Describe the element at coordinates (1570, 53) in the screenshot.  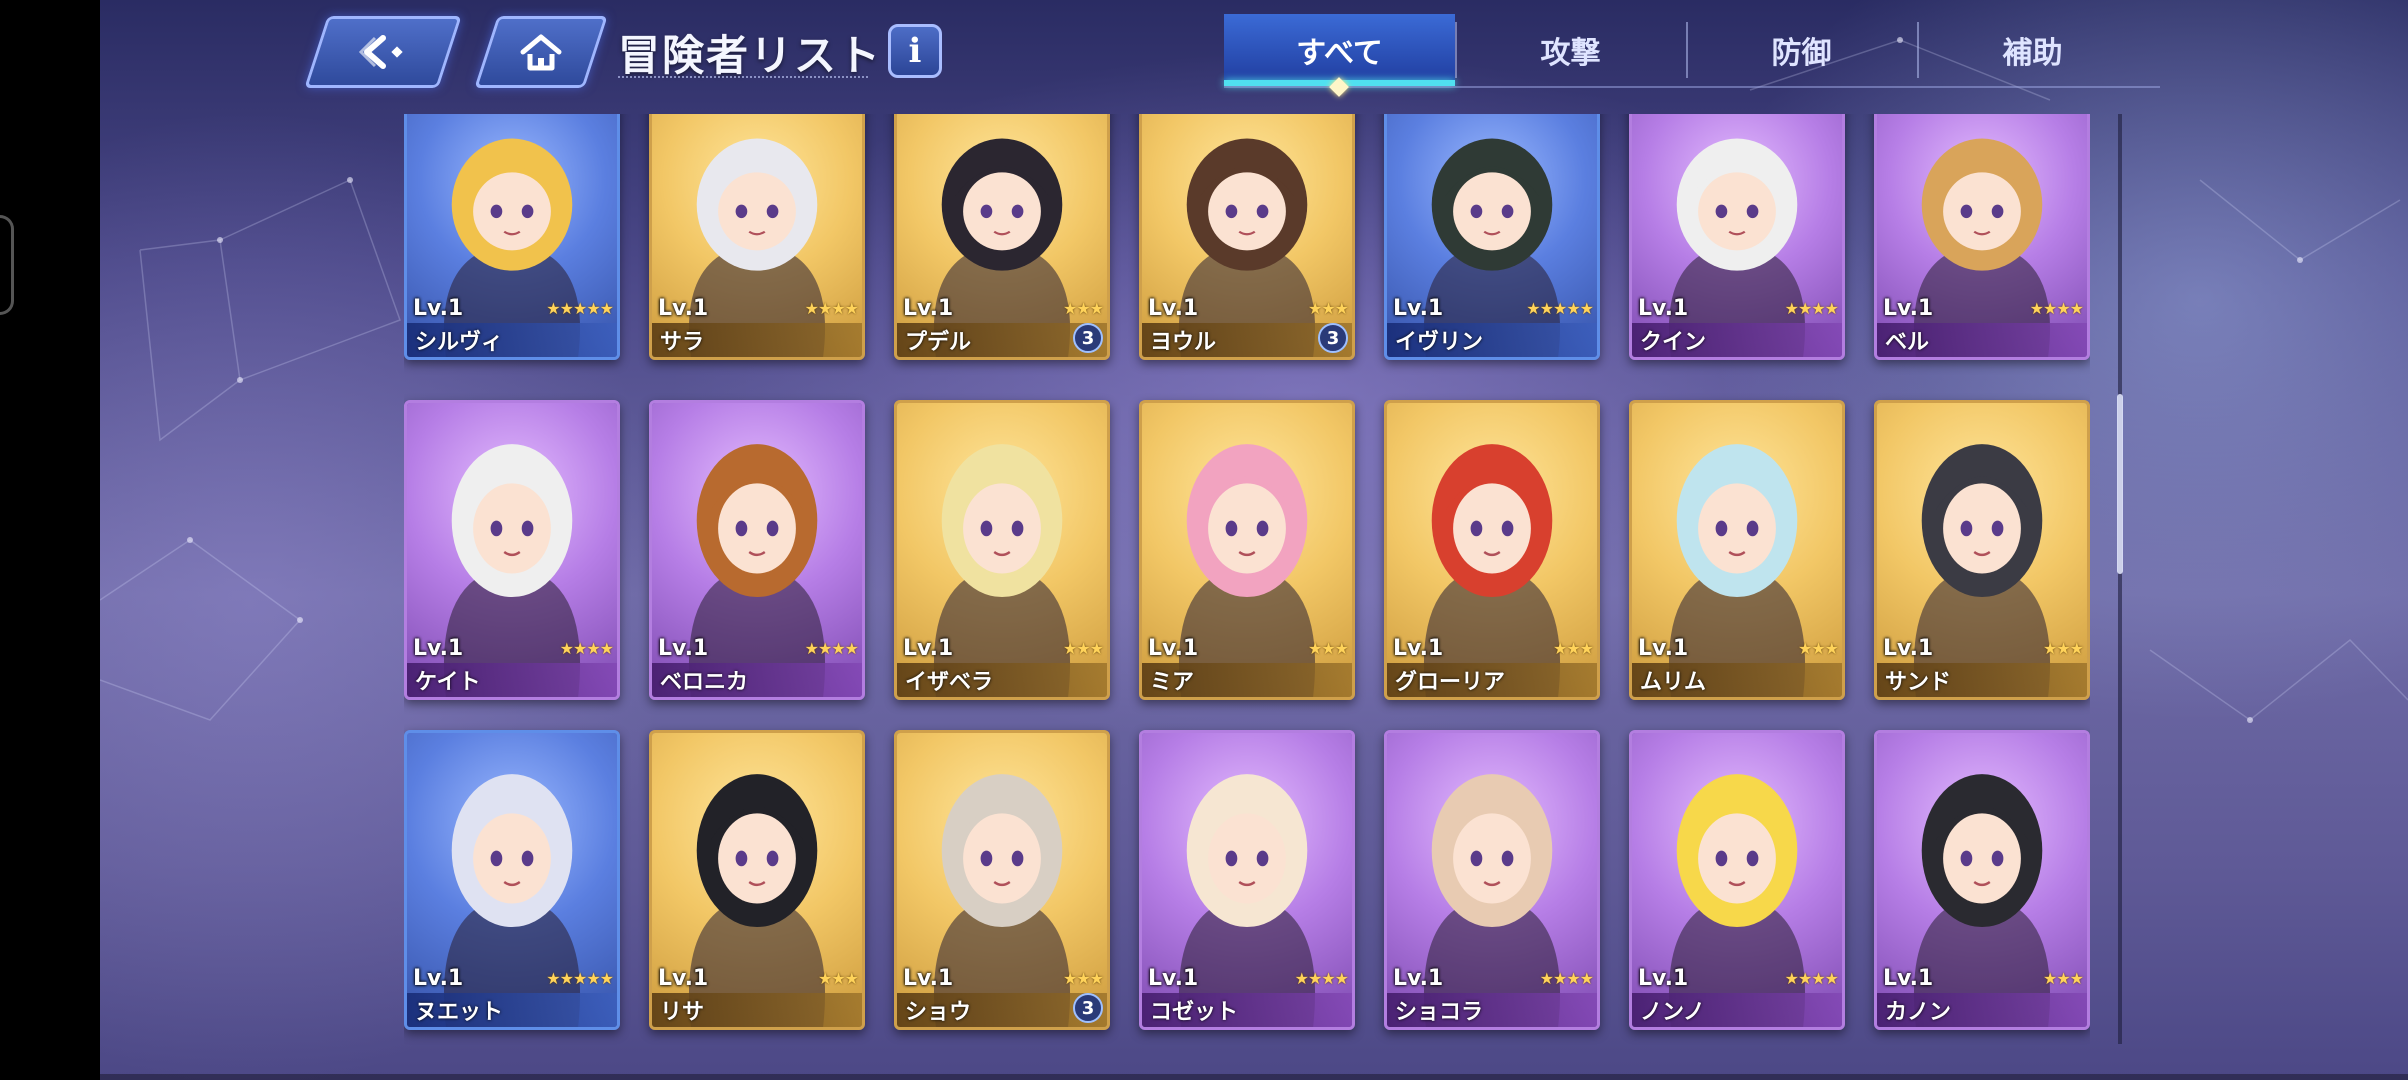
I see `tab-label: 攻撃` at that location.